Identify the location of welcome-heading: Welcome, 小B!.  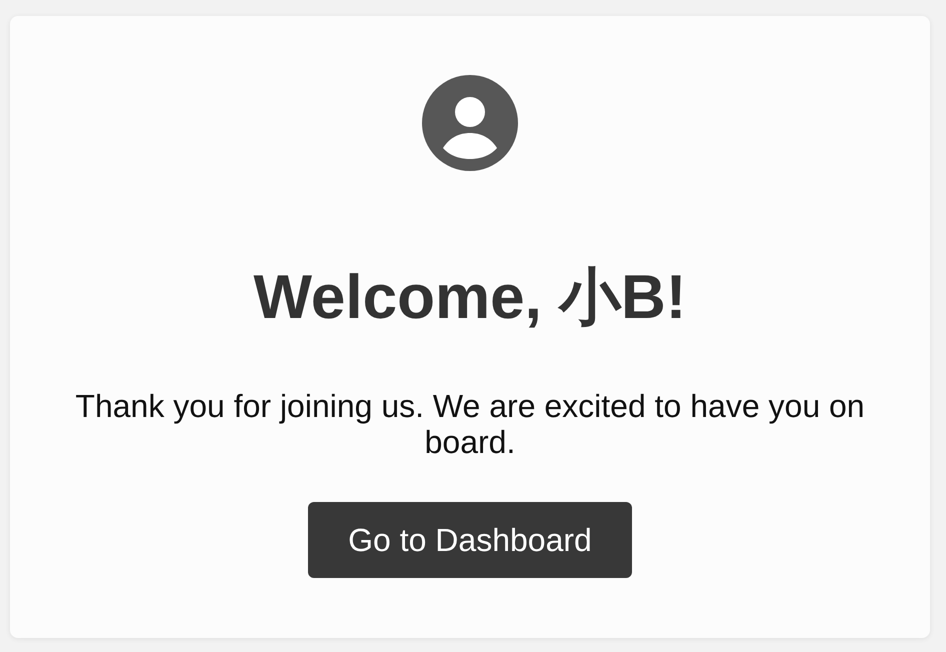
(470, 298).